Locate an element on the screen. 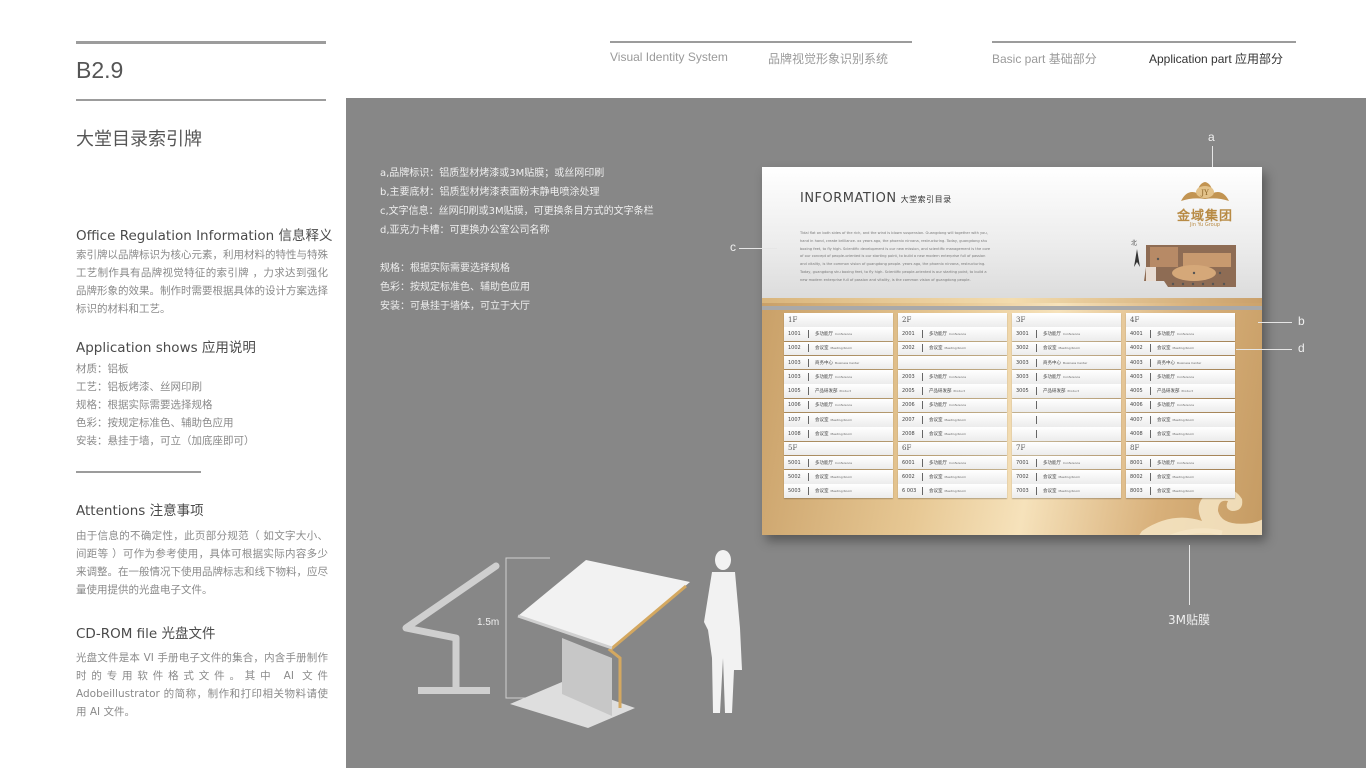  directory-entry: 6 003 会议室 Meeting Room is located at coordinates (952, 491).